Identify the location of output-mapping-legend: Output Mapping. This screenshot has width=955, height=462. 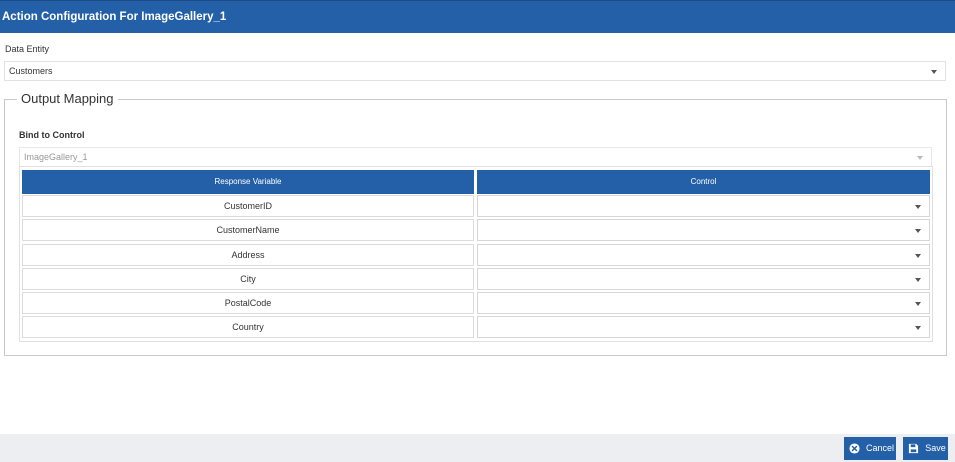
(67, 98).